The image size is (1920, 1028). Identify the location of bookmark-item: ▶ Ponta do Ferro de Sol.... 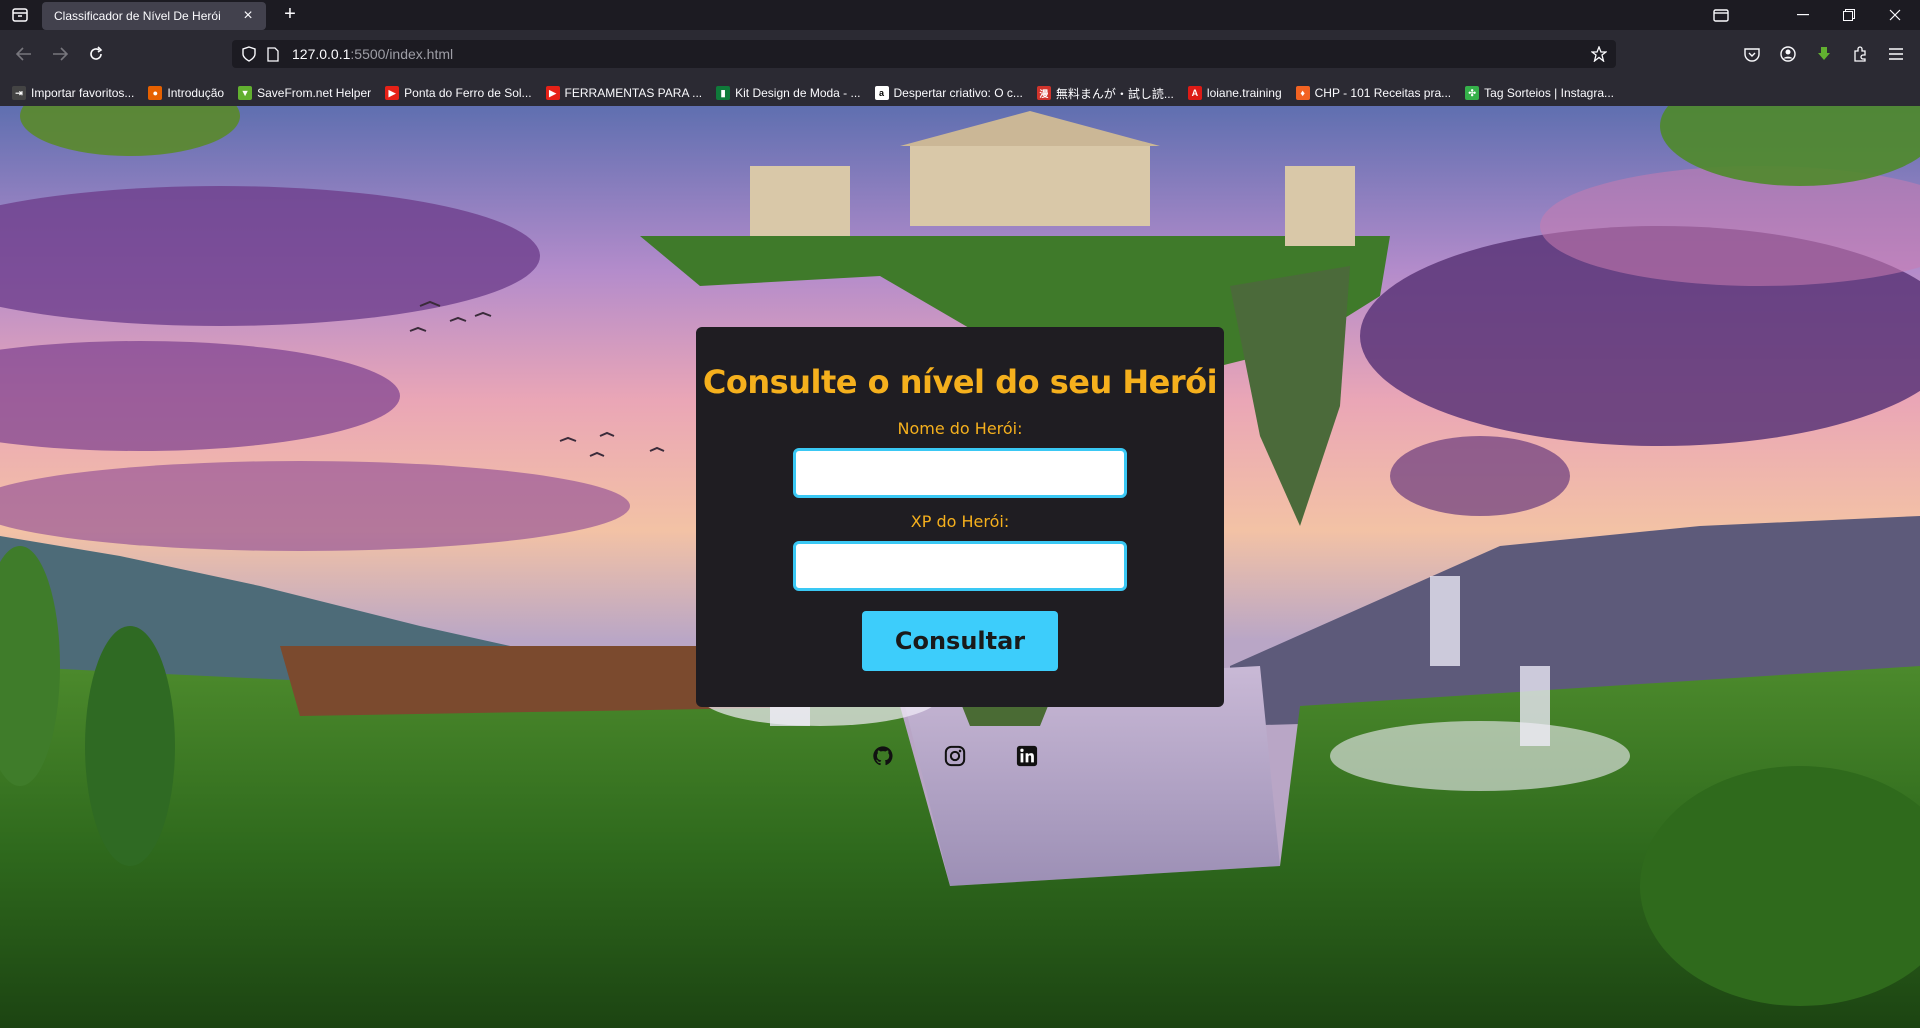
(458, 93).